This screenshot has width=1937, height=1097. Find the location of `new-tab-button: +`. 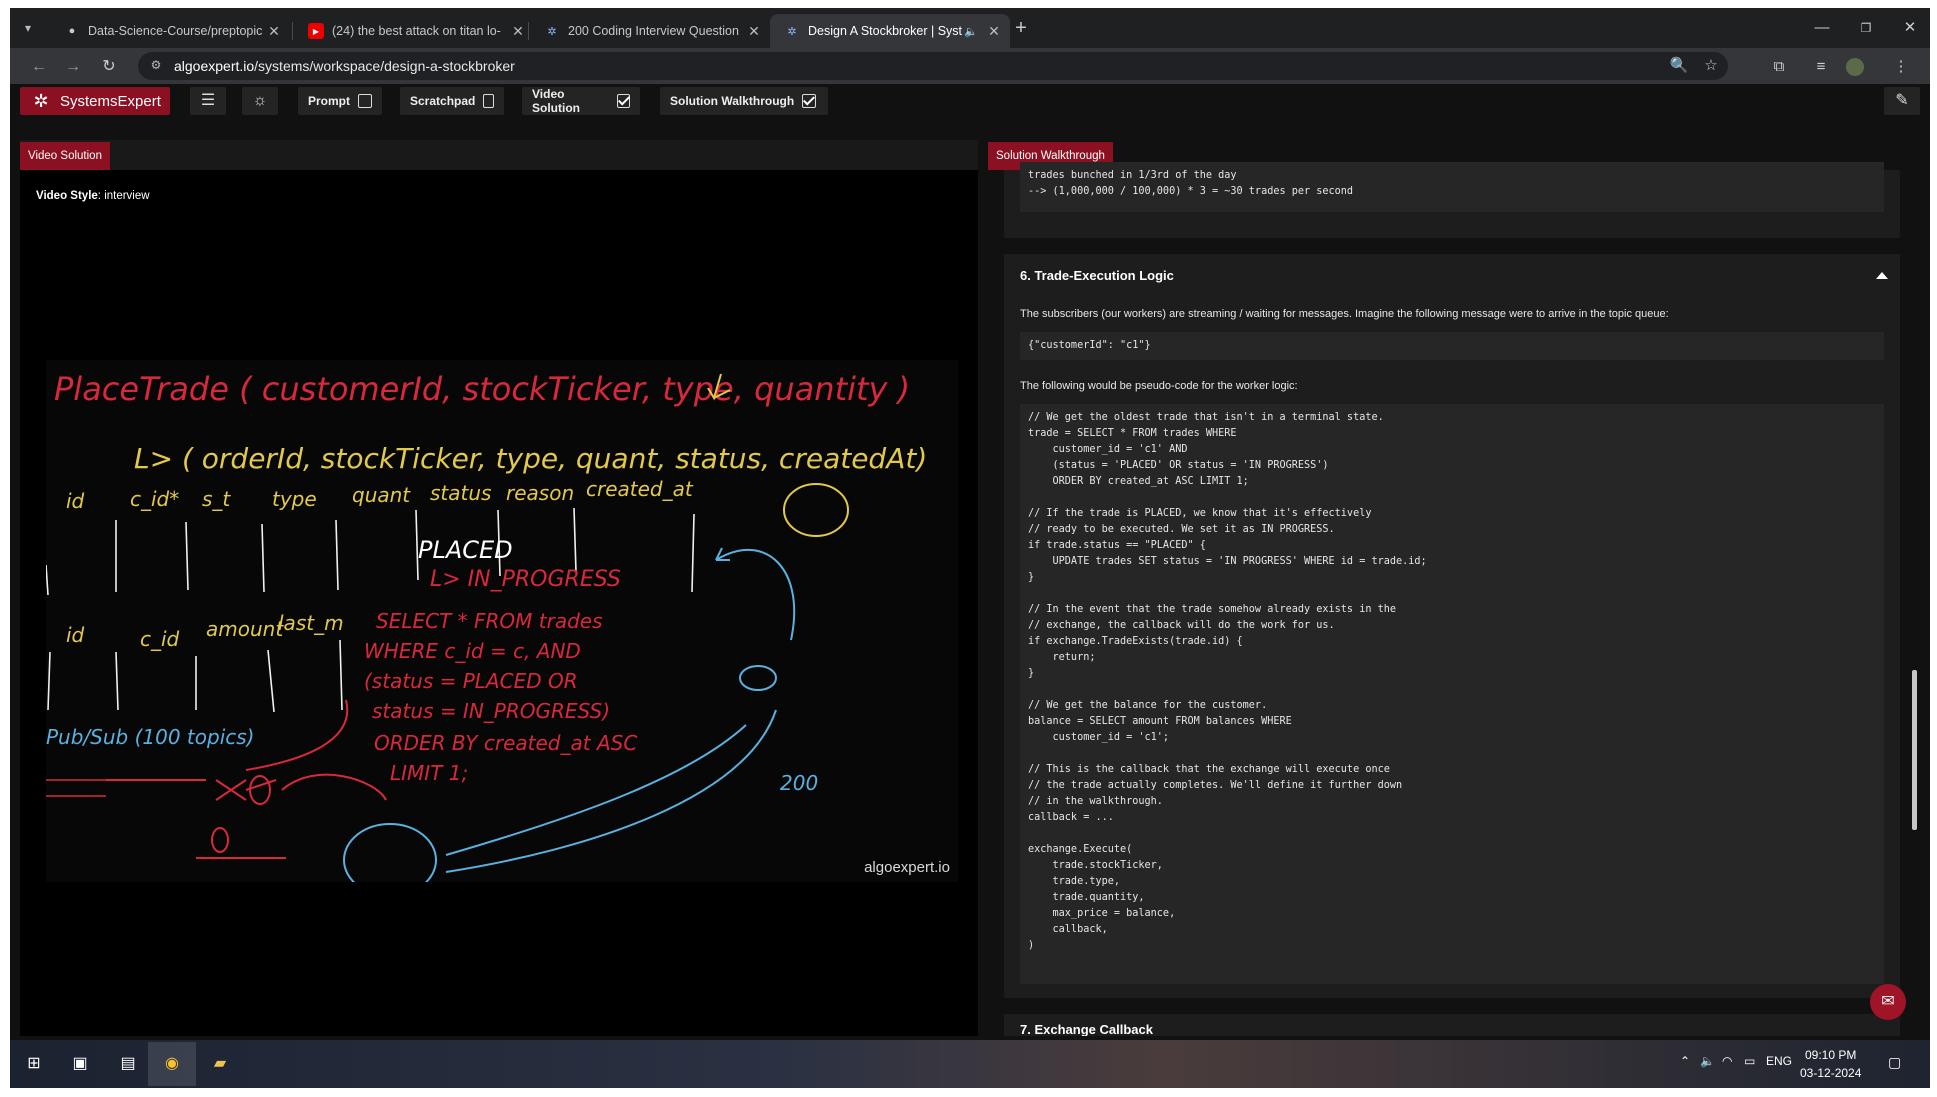

new-tab-button: + is located at coordinates (1021, 29).